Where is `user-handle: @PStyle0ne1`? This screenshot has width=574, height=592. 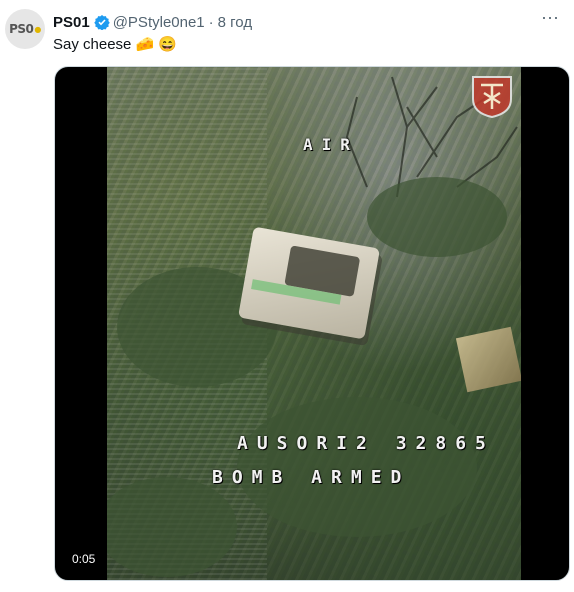 user-handle: @PStyle0ne1 is located at coordinates (159, 22).